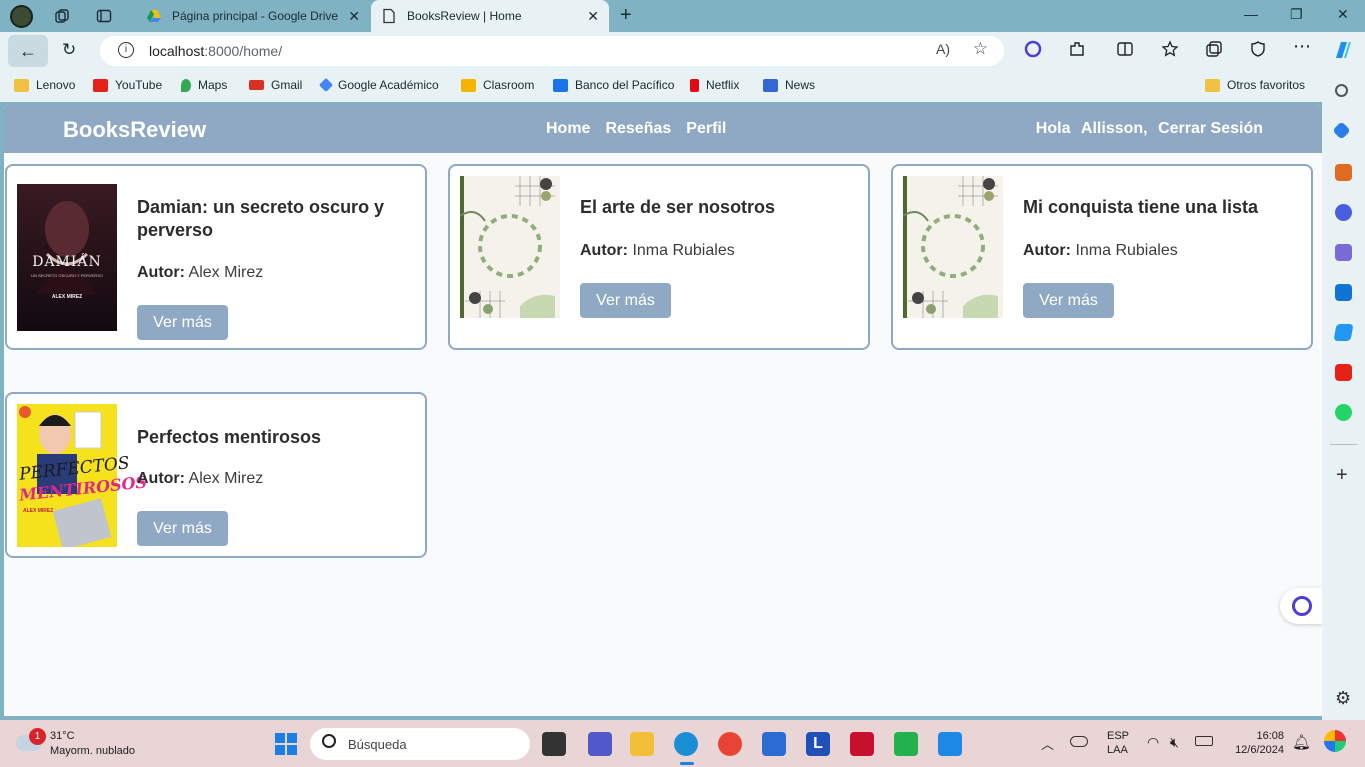 This screenshot has height=767, width=1365. I want to click on logout-link: Cerrar Sesión, so click(1210, 128).